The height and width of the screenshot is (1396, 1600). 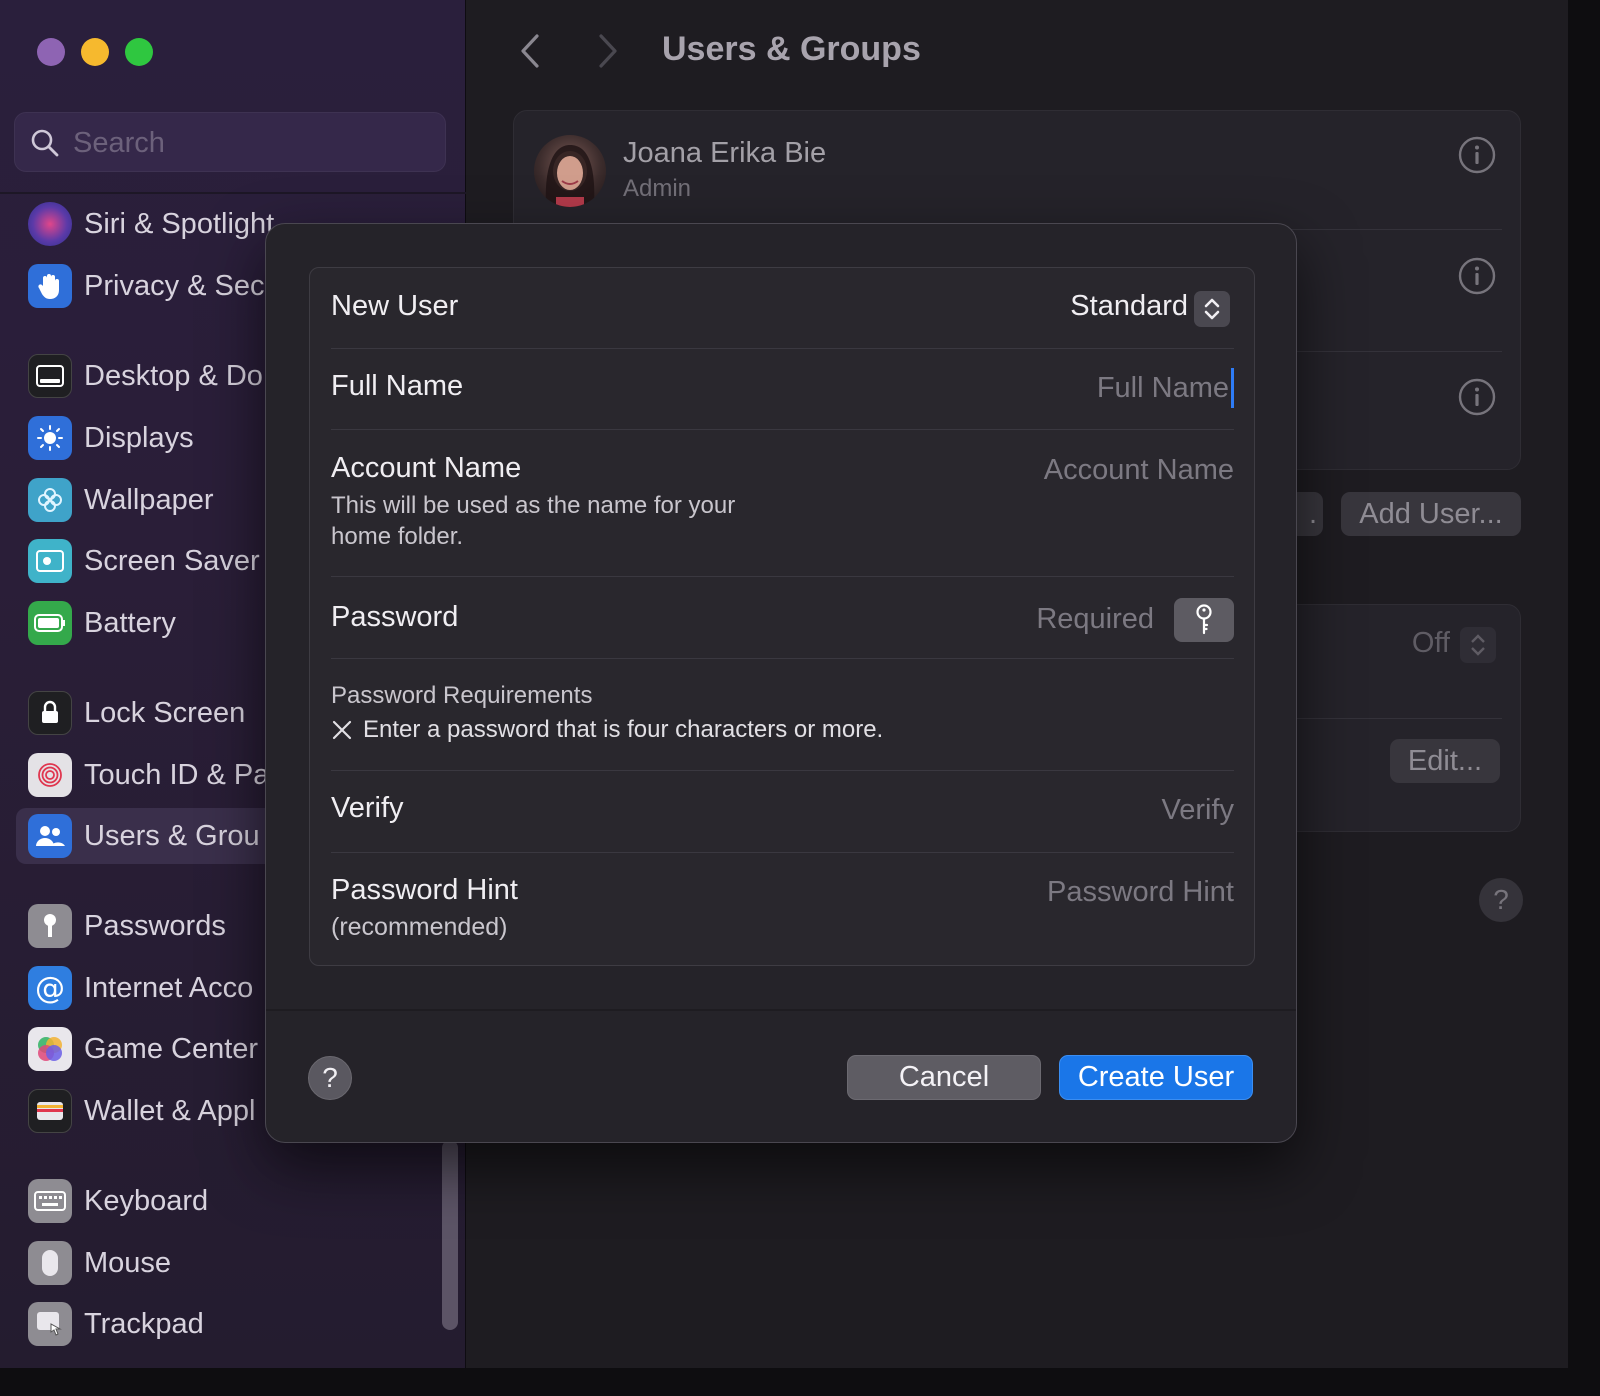 What do you see at coordinates (146, 1200) in the screenshot?
I see `sidebar-item-label: Keyboard` at bounding box center [146, 1200].